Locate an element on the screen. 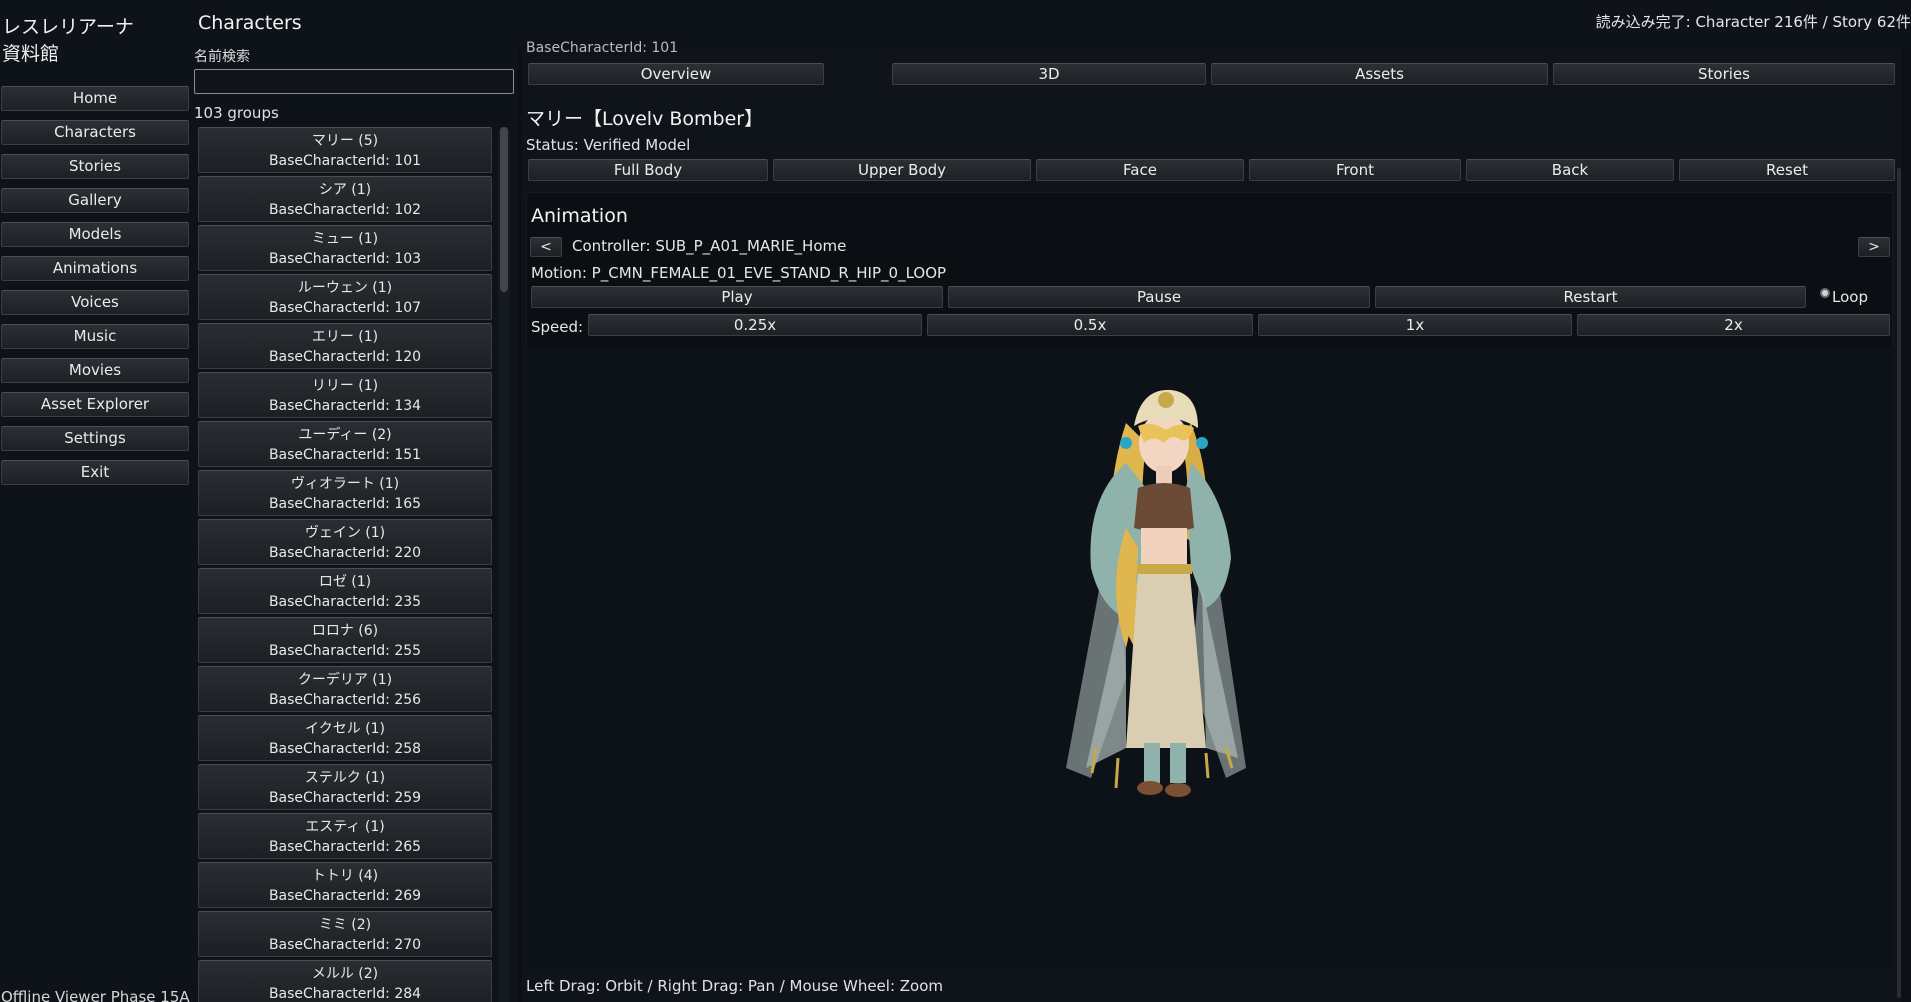 This screenshot has width=1911, height=1002. group-base-character-id: BaseCharacterId: 256 is located at coordinates (345, 700).